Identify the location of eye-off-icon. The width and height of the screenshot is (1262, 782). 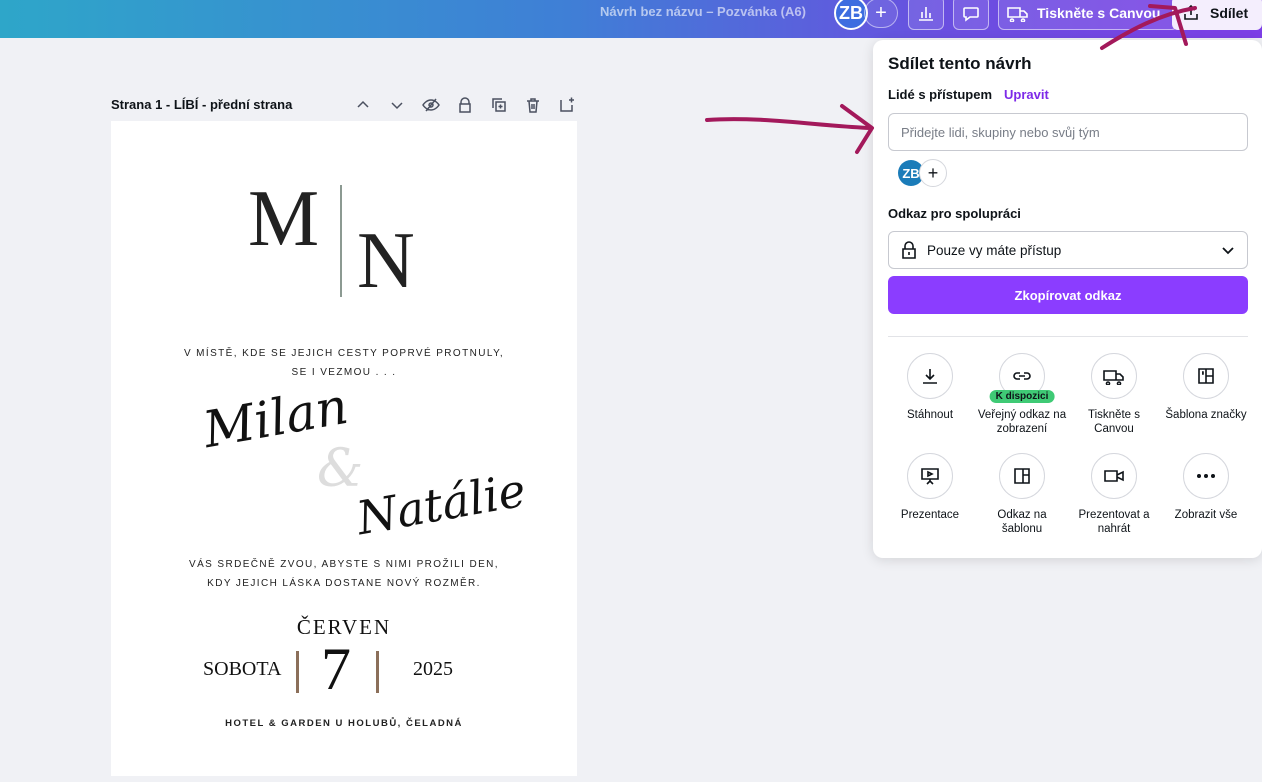
(431, 105).